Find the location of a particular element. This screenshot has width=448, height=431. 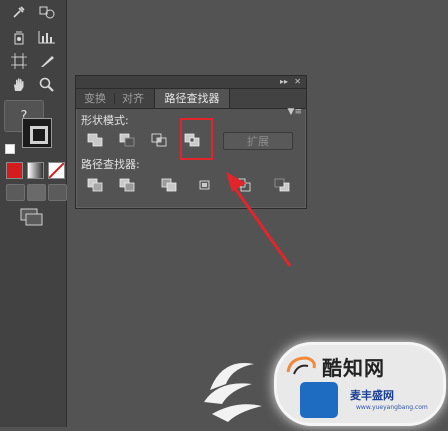

panel-tabs: 变换 对齐 路径查找器 ▼≡ is located at coordinates (191, 103).